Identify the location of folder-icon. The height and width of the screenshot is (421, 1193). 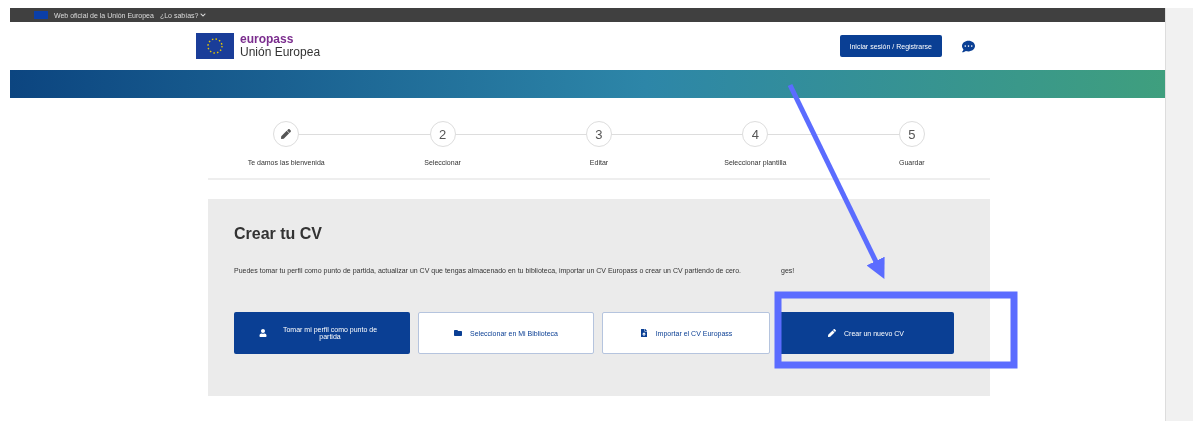
(458, 333).